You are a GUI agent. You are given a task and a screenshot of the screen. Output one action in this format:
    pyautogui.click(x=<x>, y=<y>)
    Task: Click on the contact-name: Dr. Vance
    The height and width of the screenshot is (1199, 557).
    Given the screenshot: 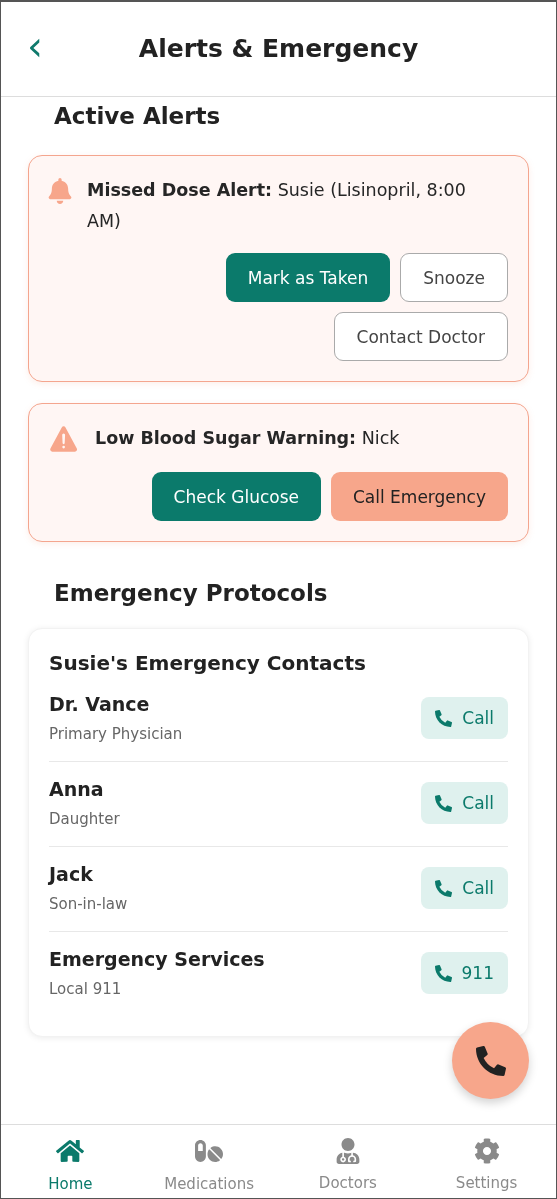 What is the action you would take?
    pyautogui.click(x=100, y=704)
    